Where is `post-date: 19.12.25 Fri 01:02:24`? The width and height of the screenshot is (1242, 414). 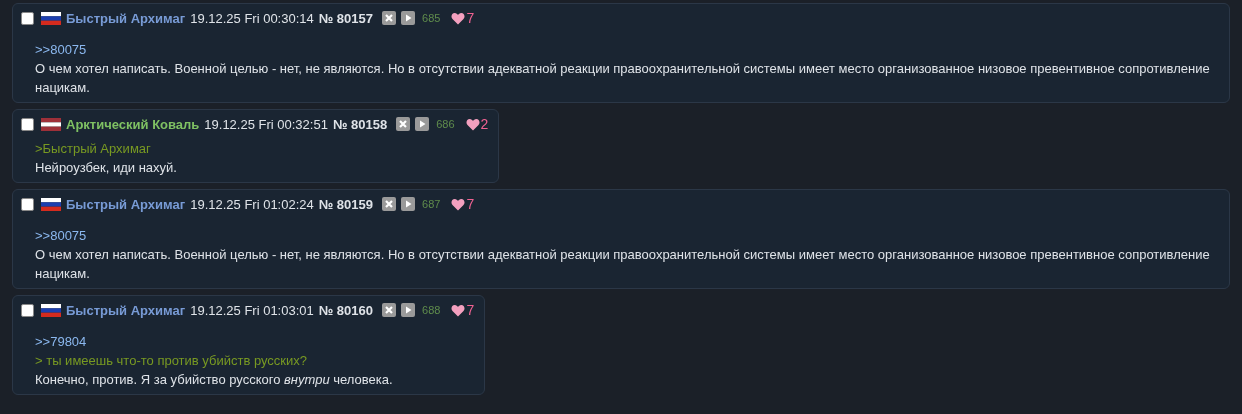 post-date: 19.12.25 Fri 01:02:24 is located at coordinates (252, 204).